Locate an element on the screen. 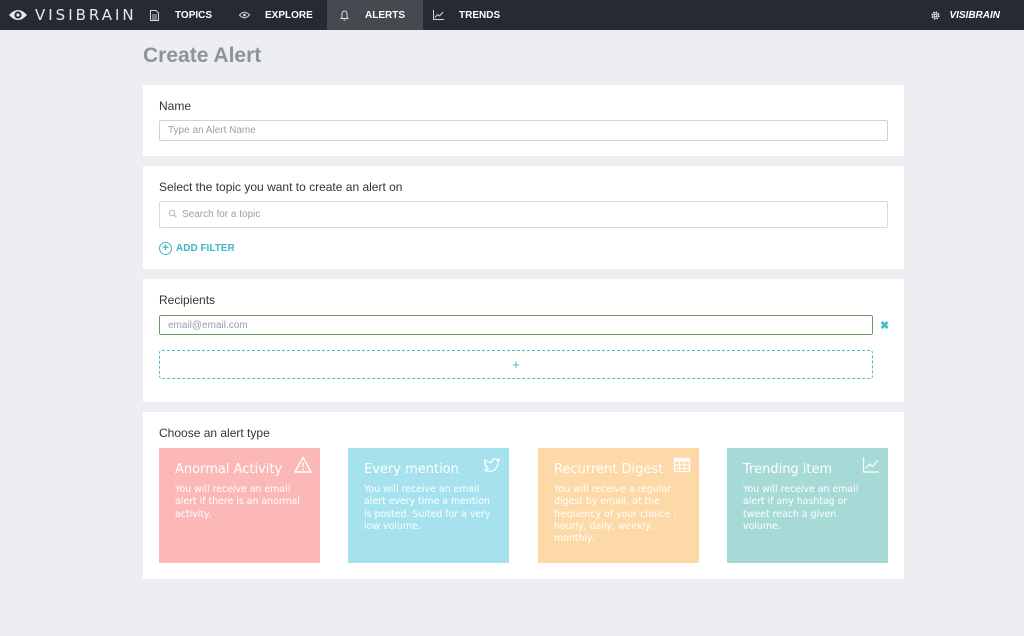  nav-label-topics: TOPICS is located at coordinates (194, 15).